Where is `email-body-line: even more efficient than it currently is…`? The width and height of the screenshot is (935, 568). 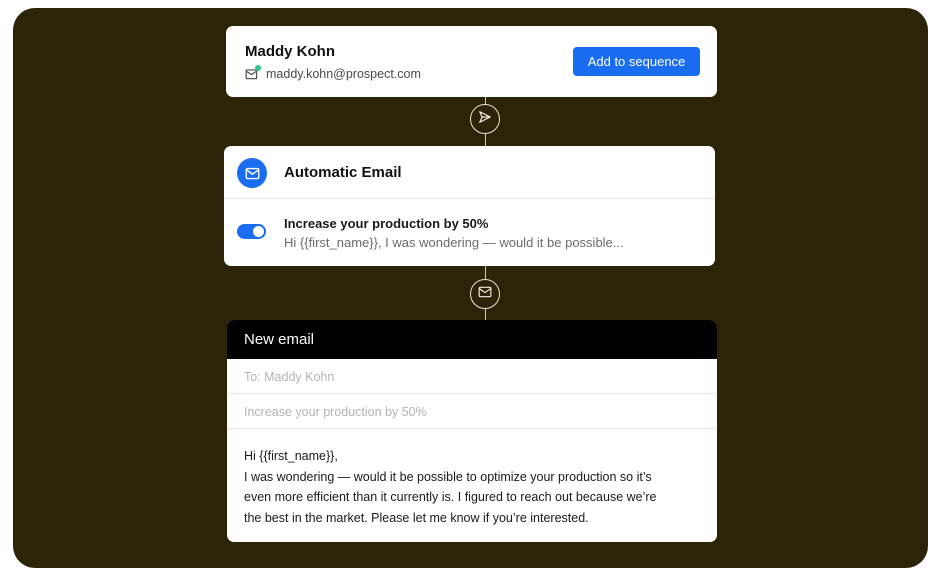 email-body-line: even more efficient than it currently is… is located at coordinates (450, 497).